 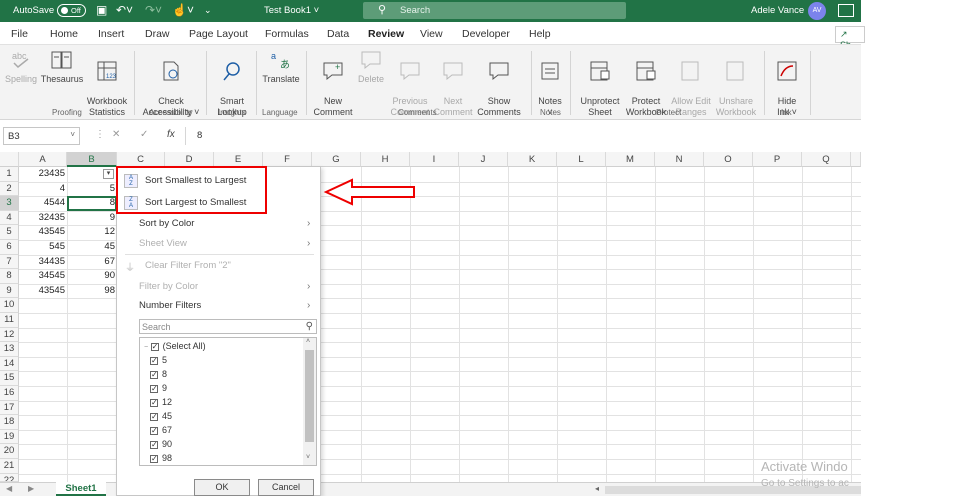 What do you see at coordinates (9, 159) in the screenshot?
I see `select-all-corner` at bounding box center [9, 159].